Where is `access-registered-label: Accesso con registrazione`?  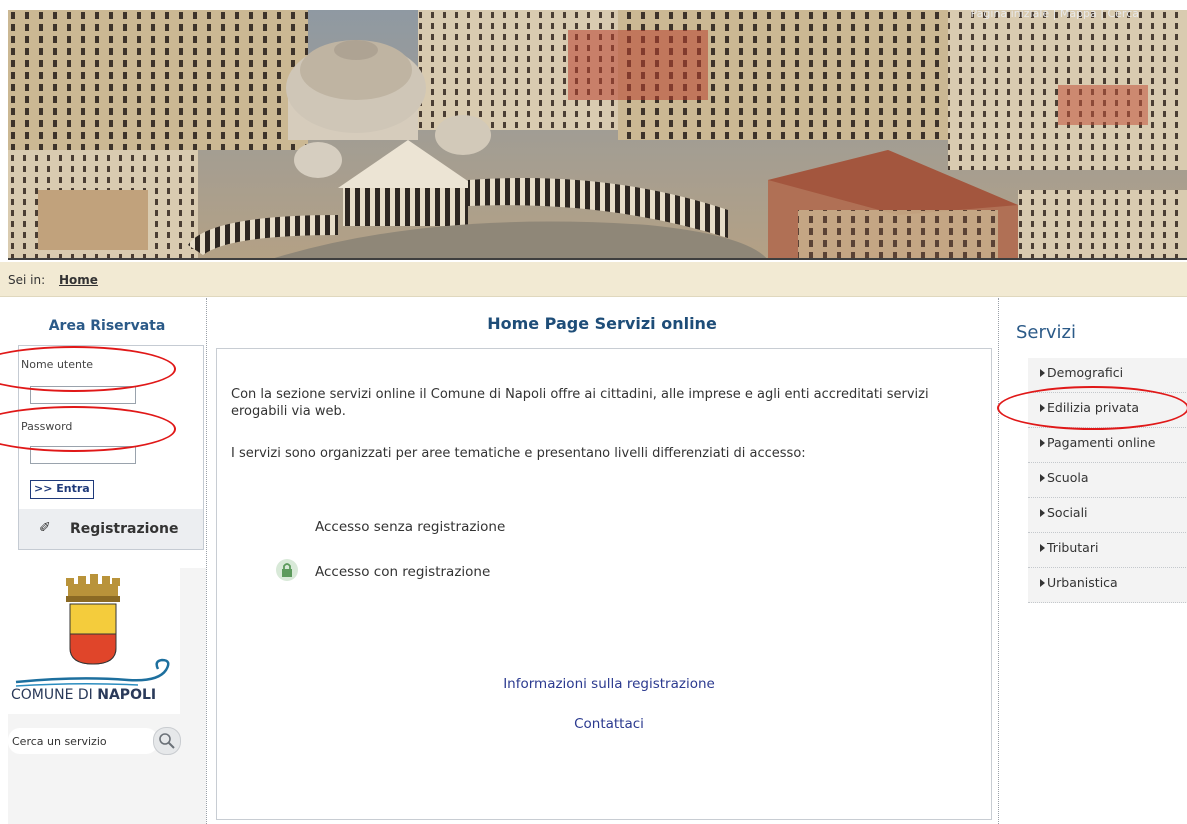 access-registered-label: Accesso con registrazione is located at coordinates (403, 572).